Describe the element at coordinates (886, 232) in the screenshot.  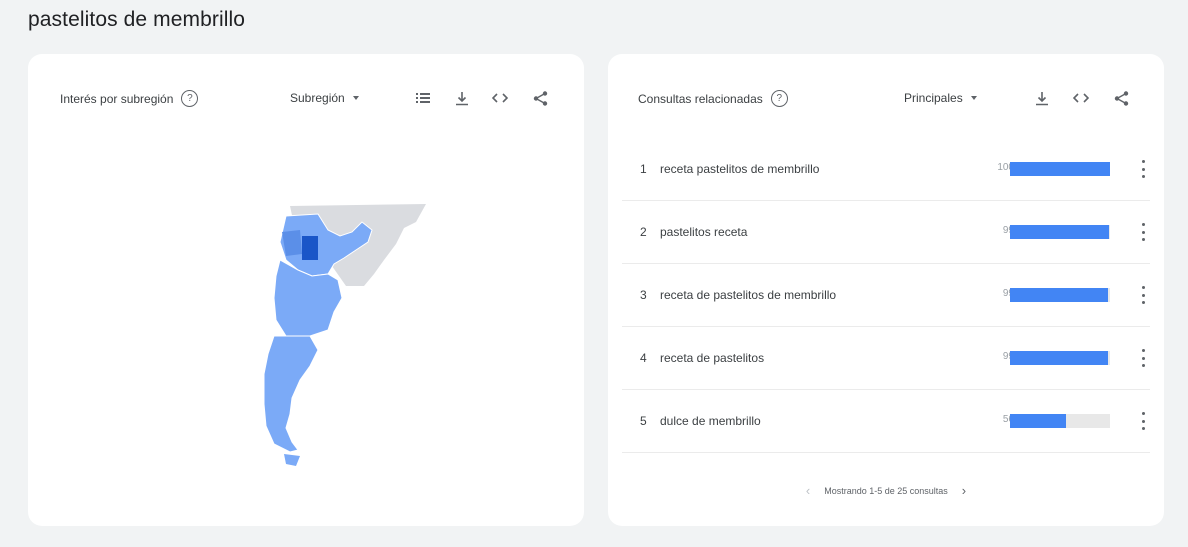
I see `query-row: 2 pastelitos receta 99` at that location.